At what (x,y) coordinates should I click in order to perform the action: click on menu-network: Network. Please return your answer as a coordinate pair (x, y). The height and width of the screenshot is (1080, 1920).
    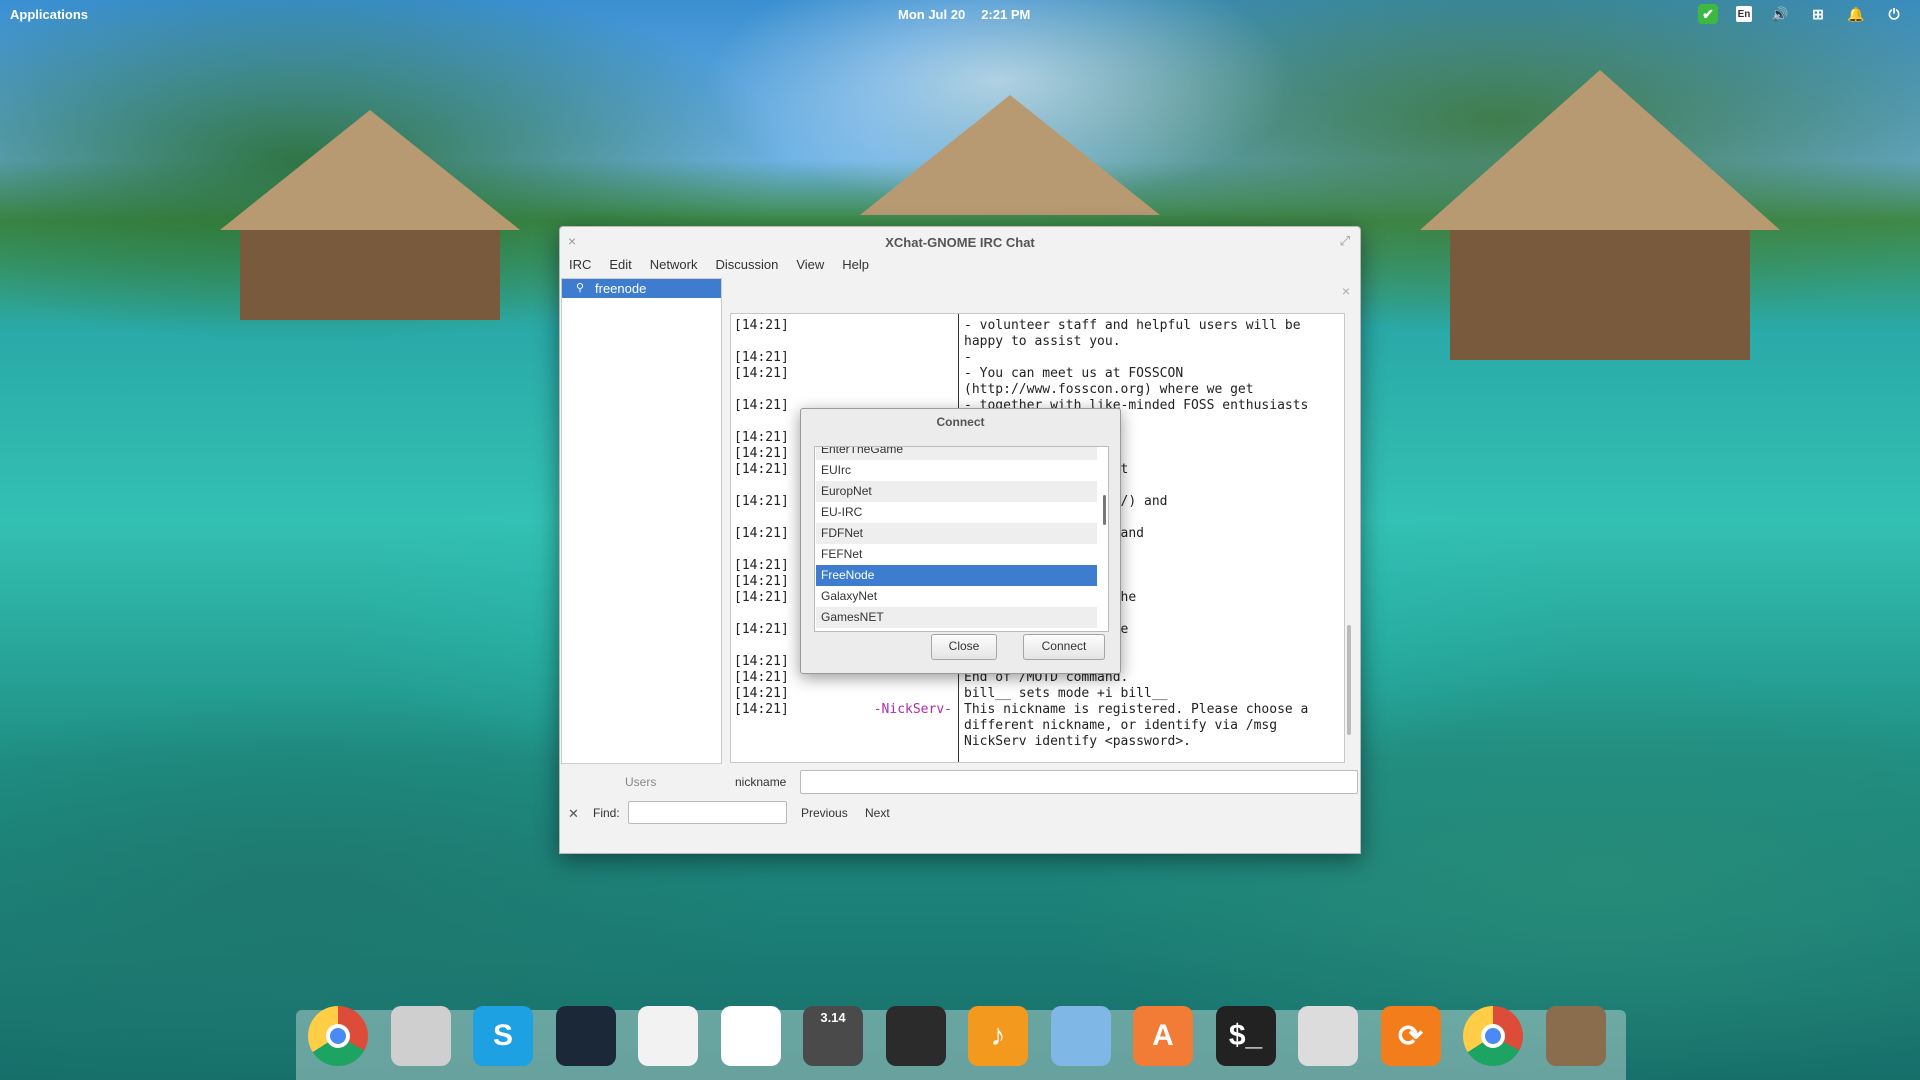
    Looking at the image, I should click on (674, 265).